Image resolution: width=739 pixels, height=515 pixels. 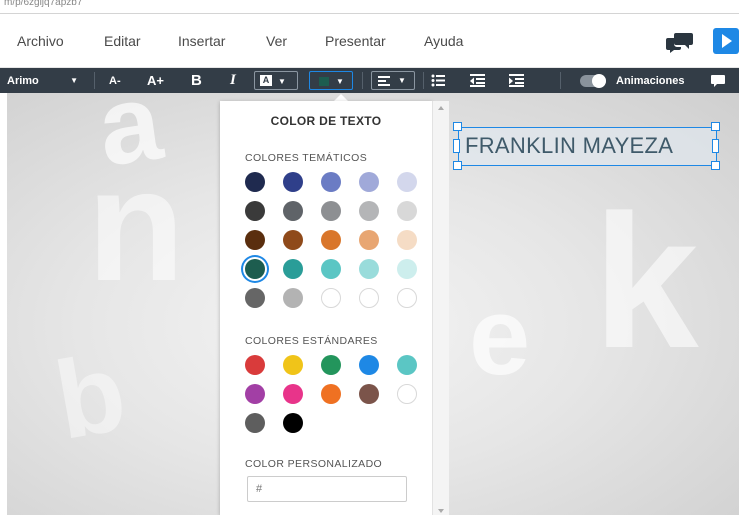 I want to click on background-letter: n, so click(x=136, y=224).